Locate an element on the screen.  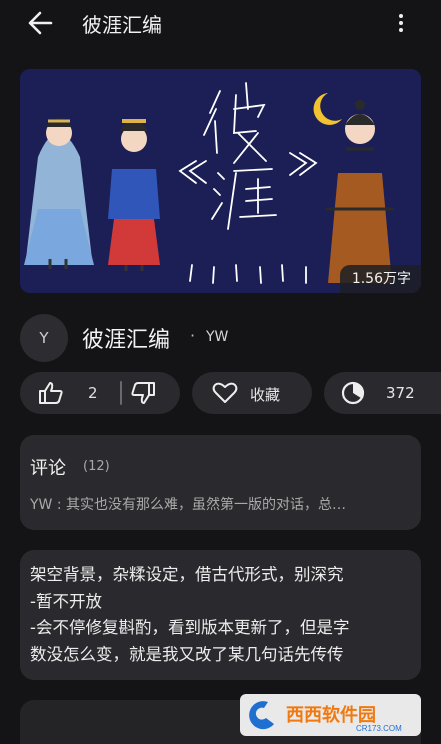
work-title: 彼涯汇编 is located at coordinates (126, 340).